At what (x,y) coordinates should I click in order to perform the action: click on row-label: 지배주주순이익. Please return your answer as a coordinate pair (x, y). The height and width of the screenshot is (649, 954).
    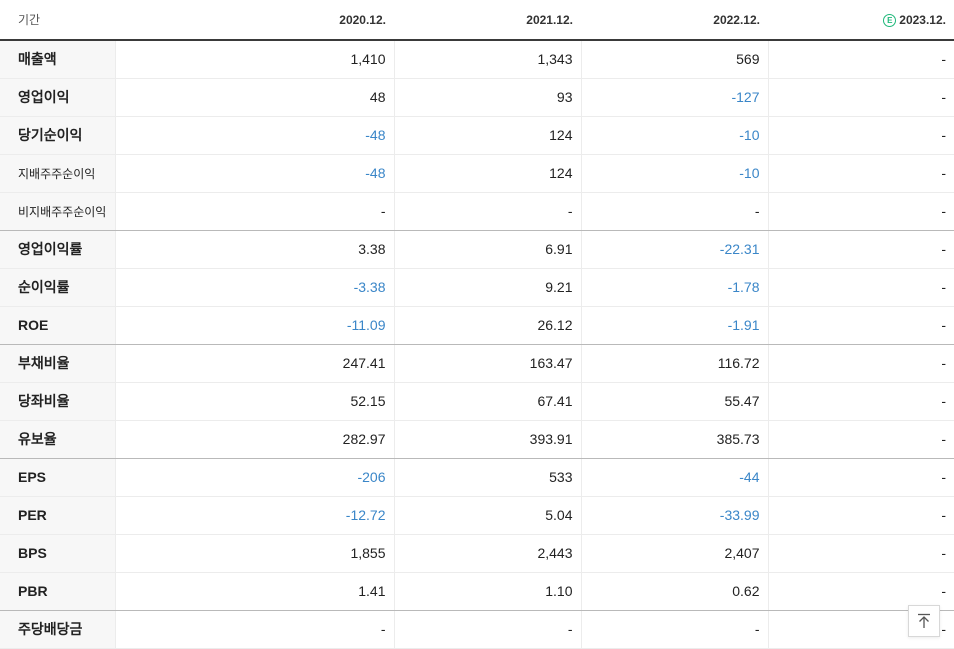
    Looking at the image, I should click on (57, 173).